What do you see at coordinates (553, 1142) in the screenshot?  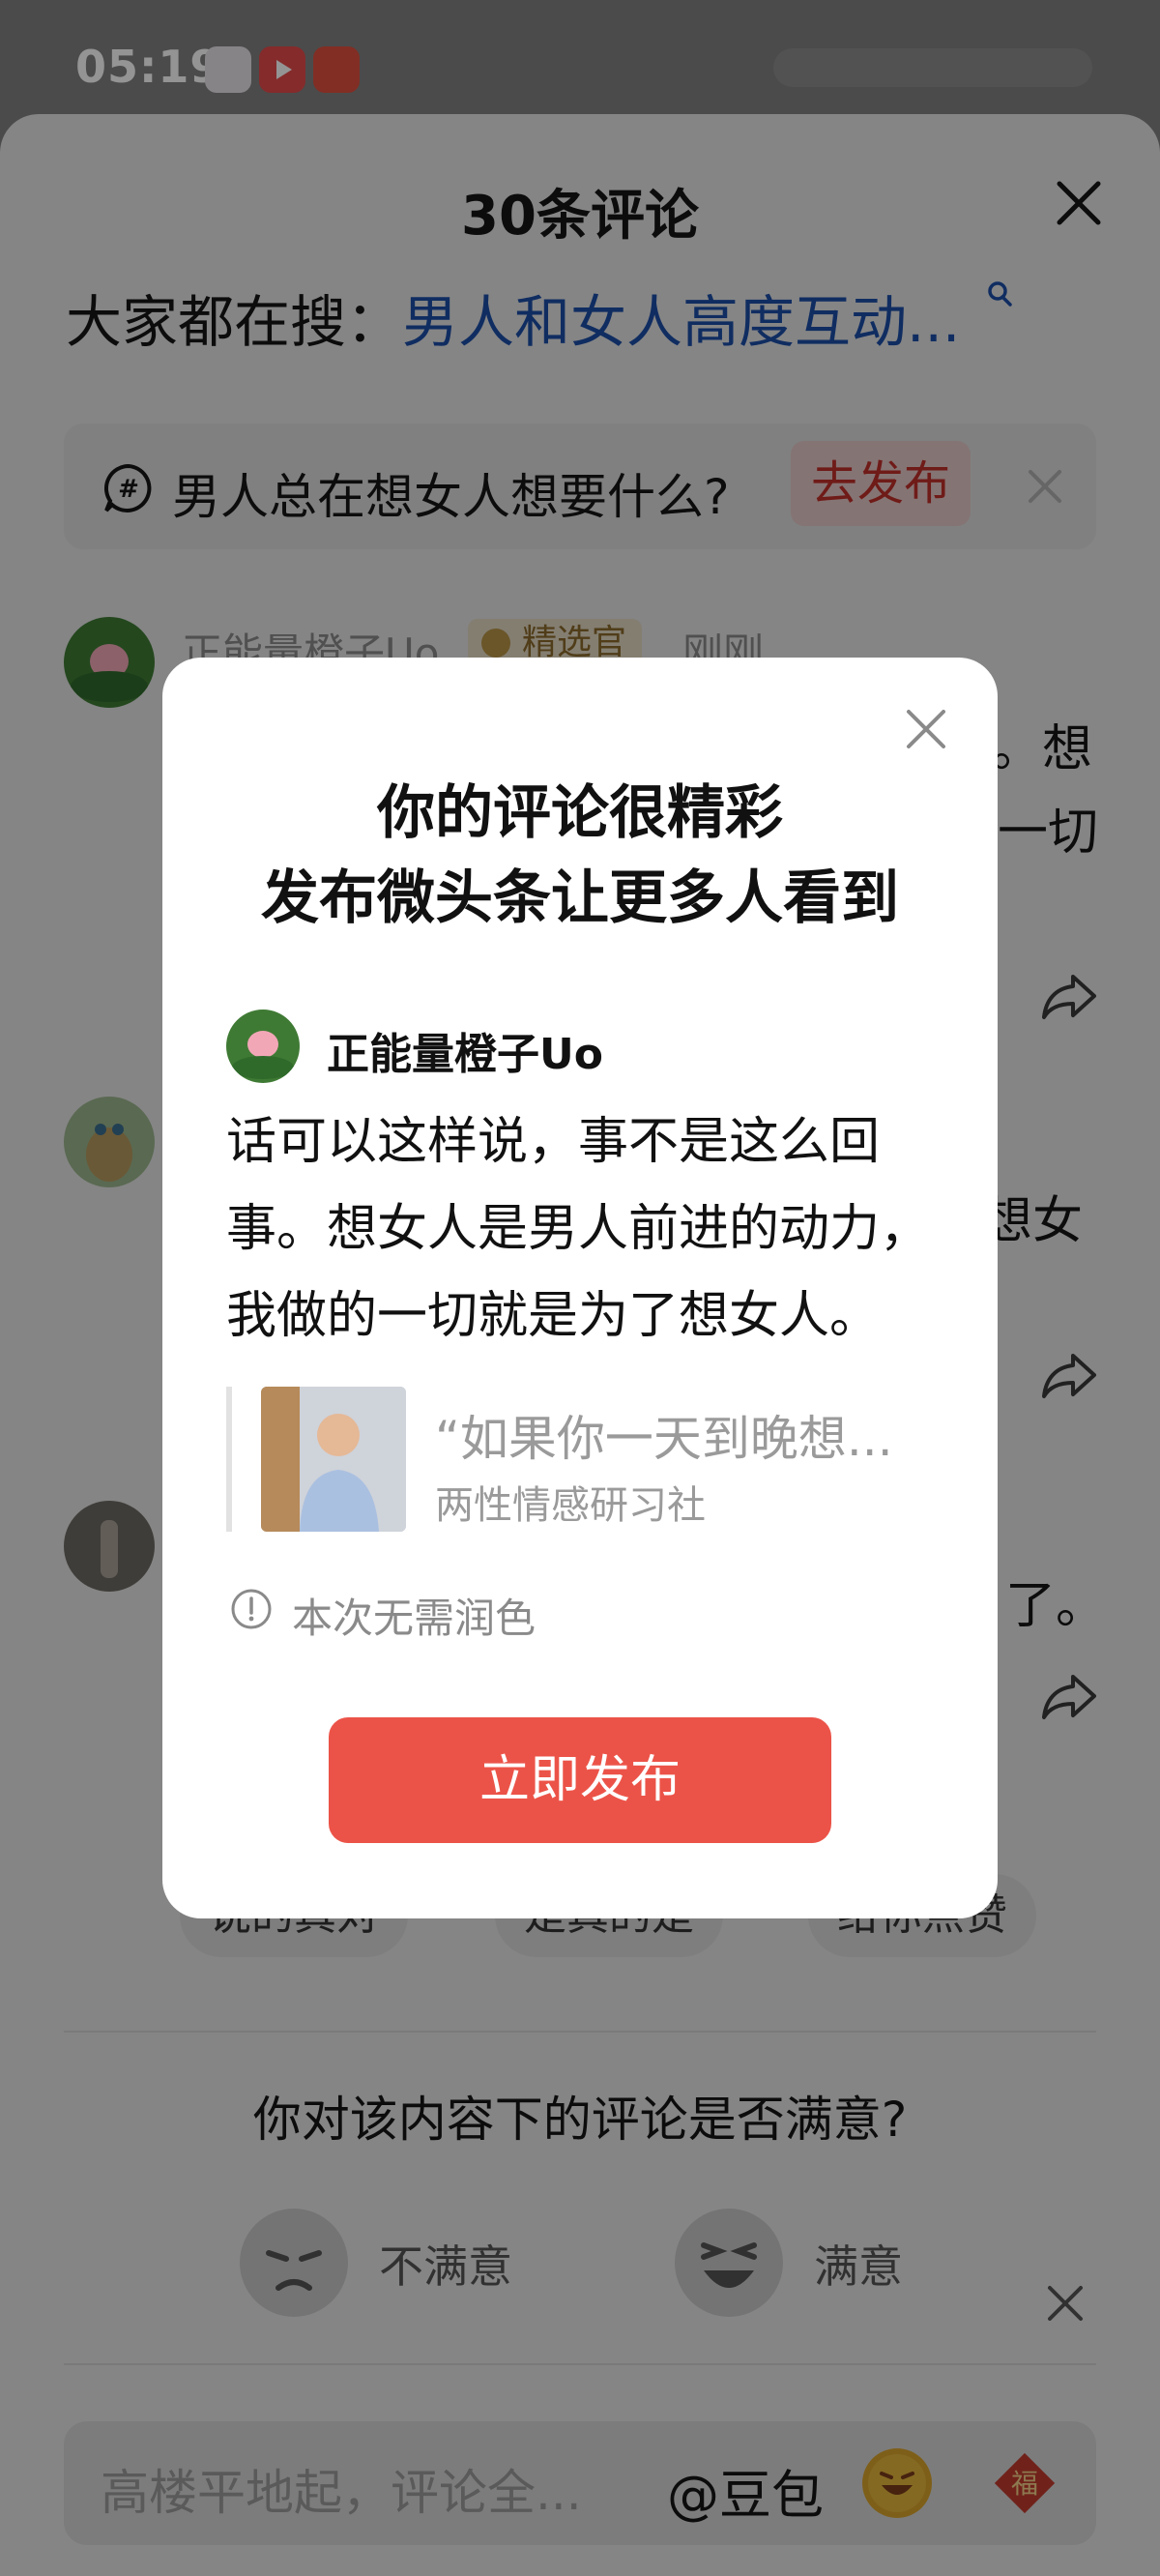 I see `comment-line: 话可以这样说，事不是这么回` at bounding box center [553, 1142].